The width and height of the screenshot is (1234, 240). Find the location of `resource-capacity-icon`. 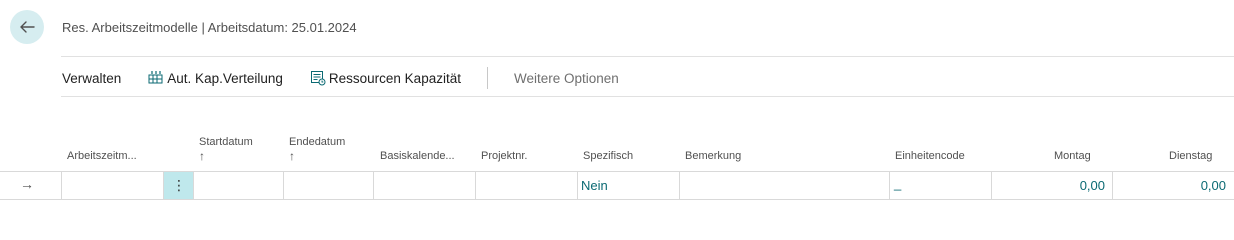

resource-capacity-icon is located at coordinates (318, 78).